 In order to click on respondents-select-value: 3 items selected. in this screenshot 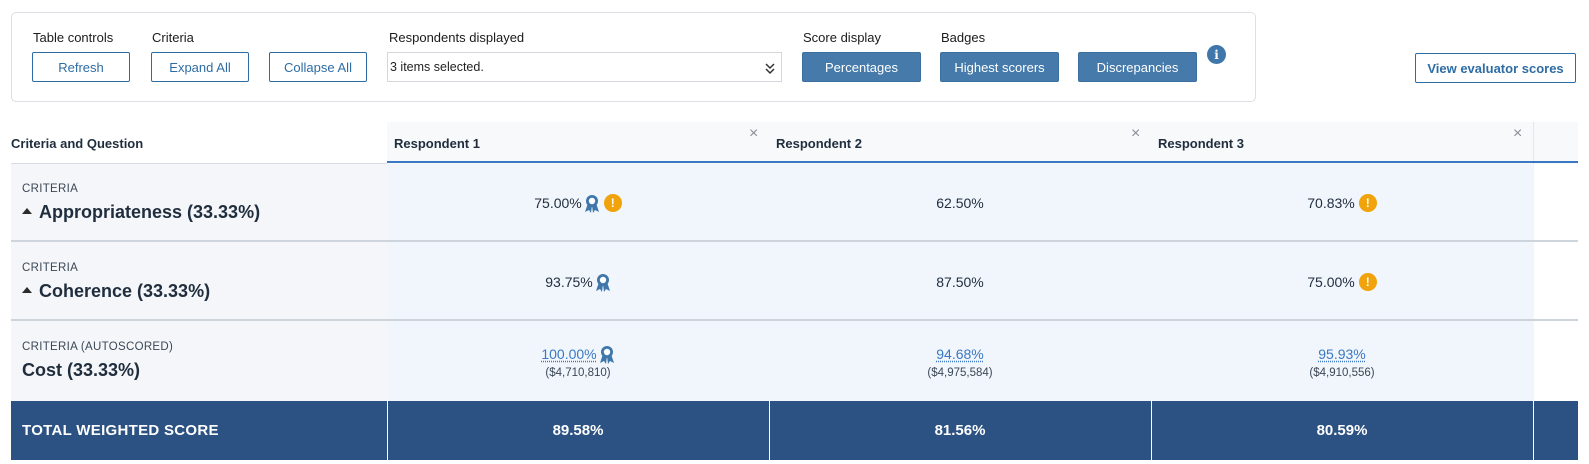, I will do `click(437, 67)`.